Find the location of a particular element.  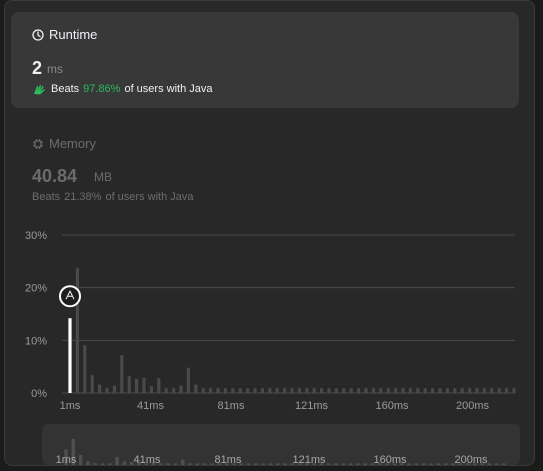

user-avatar-icon is located at coordinates (70, 296).